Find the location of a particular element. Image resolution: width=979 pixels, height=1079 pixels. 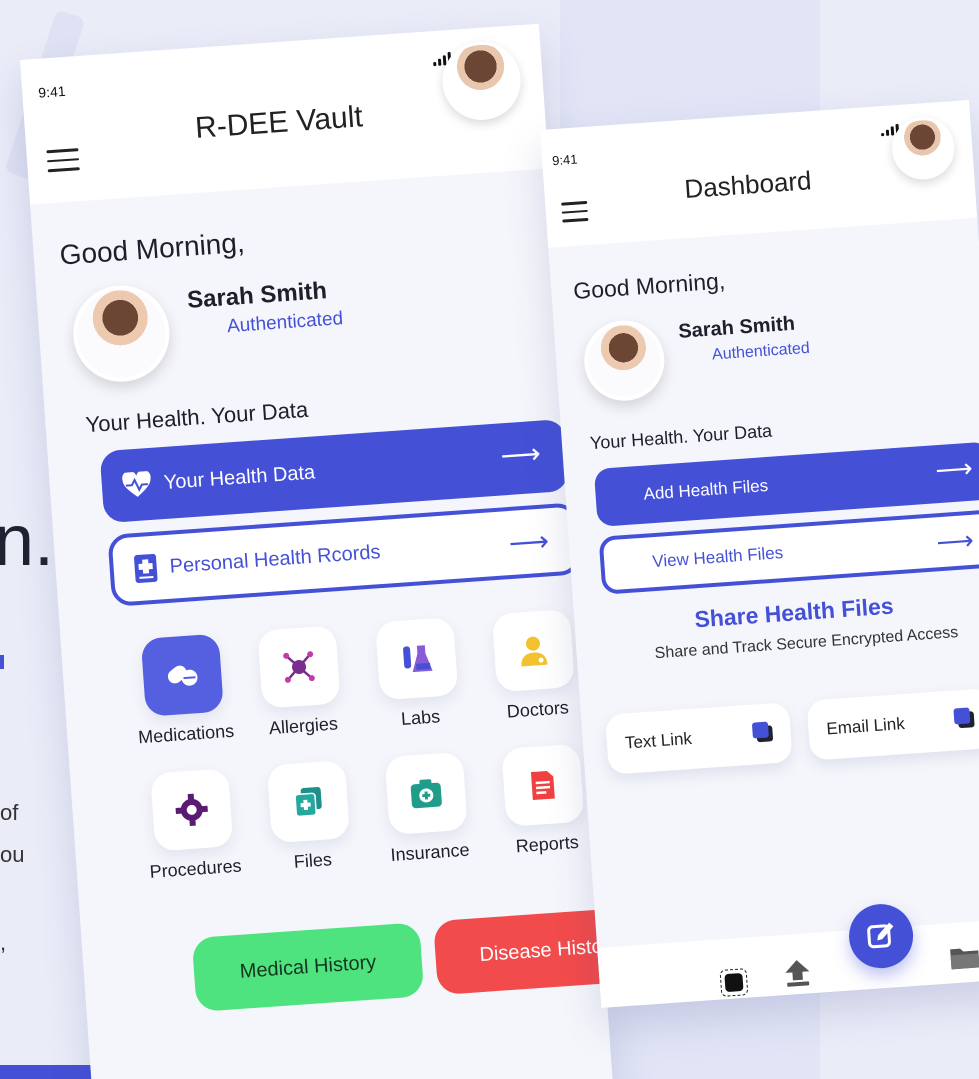

tile-procedures: Procedures is located at coordinates (192, 825).